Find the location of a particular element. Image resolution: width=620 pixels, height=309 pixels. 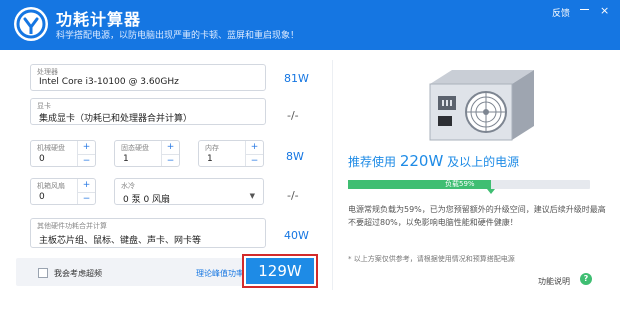

ram-label: 内存 is located at coordinates (212, 148).